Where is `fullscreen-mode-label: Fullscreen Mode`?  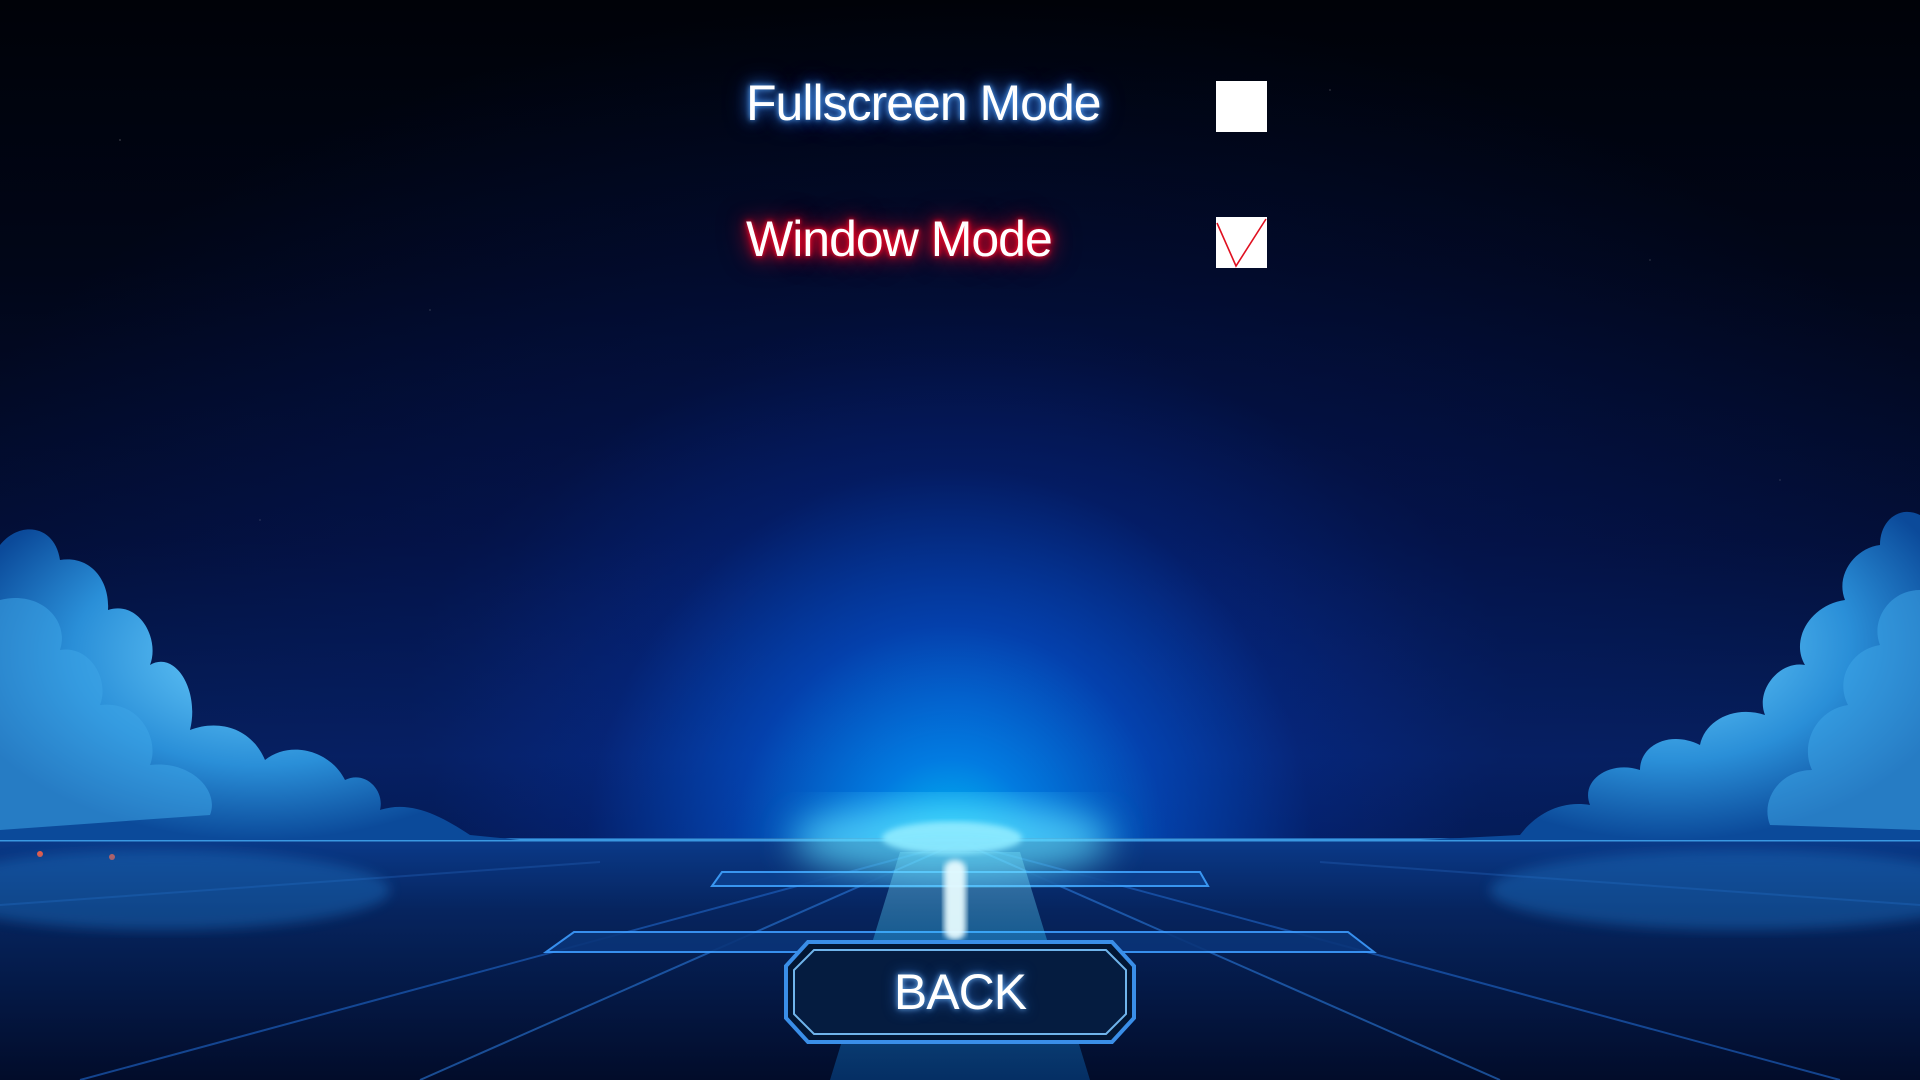 fullscreen-mode-label: Fullscreen Mode is located at coordinates (924, 103).